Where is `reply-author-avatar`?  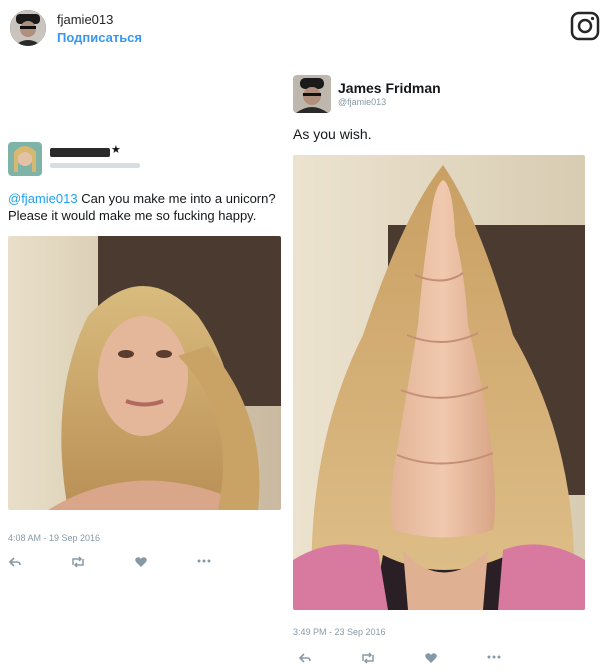
reply-author-avatar is located at coordinates (312, 94).